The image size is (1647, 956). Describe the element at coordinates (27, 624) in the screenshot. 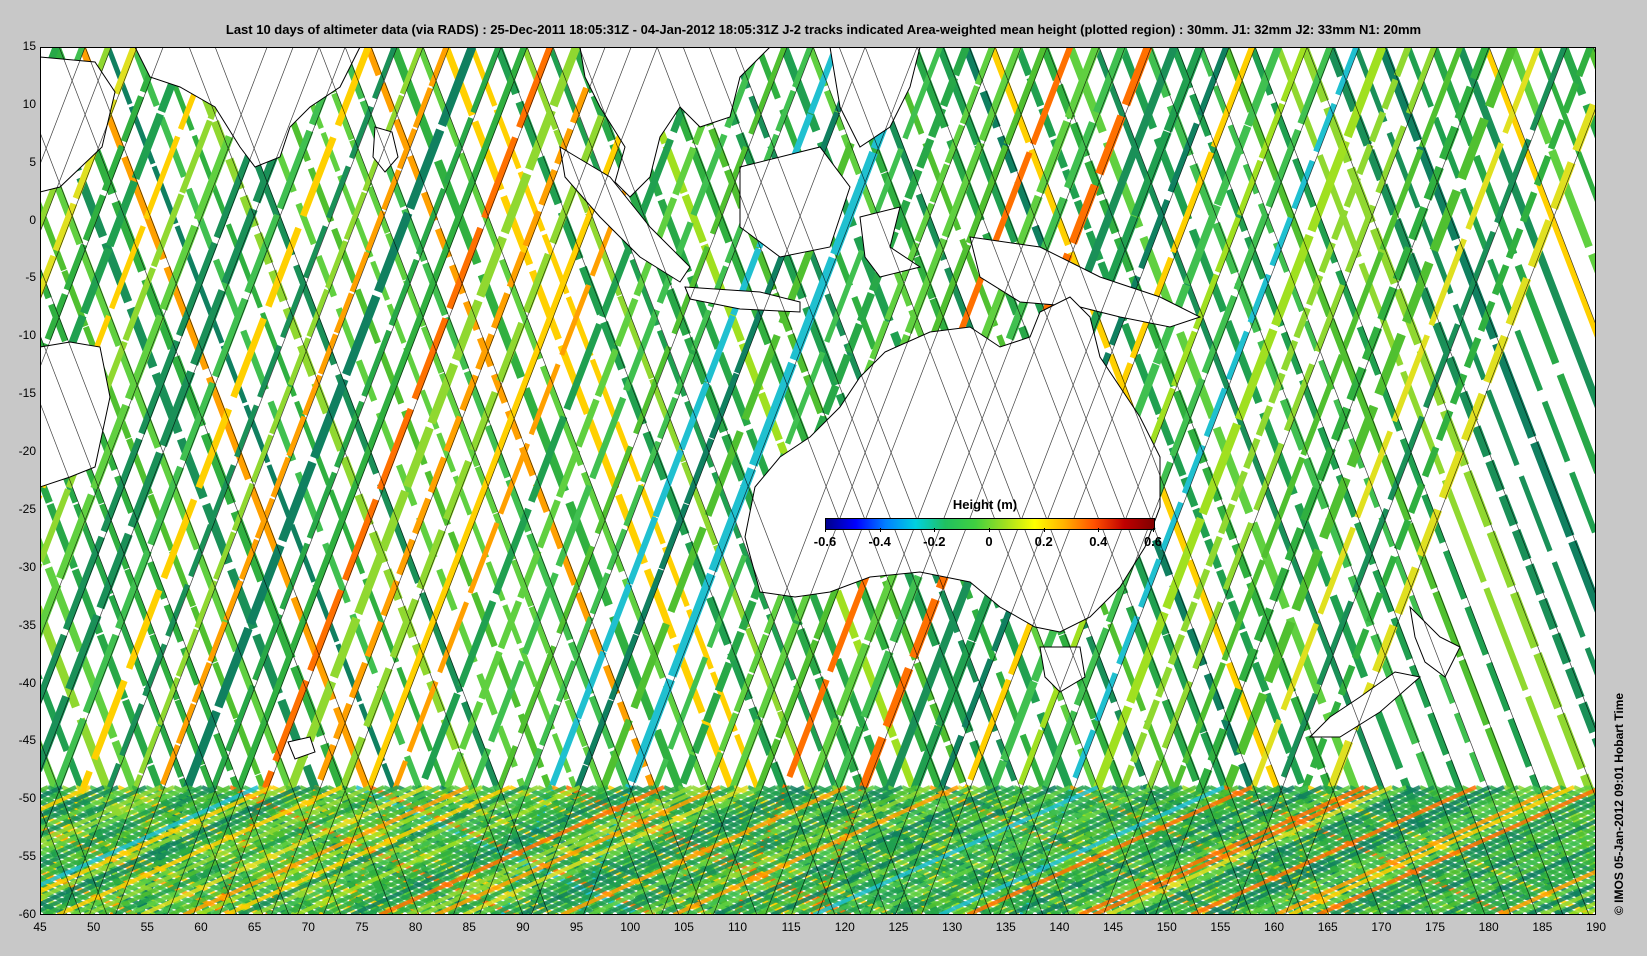

I see `y-tick-label: -35` at that location.